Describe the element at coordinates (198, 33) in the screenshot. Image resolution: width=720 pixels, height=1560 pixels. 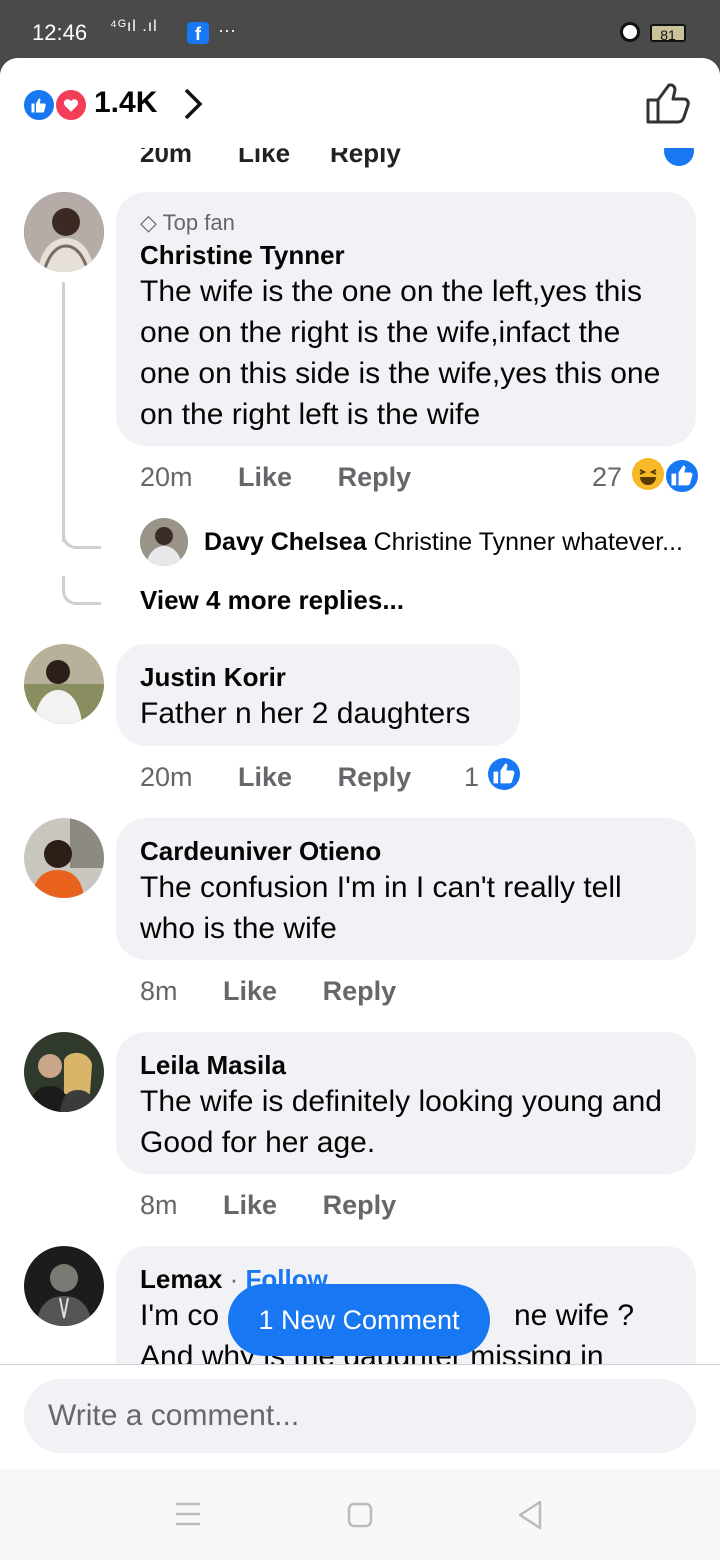
I see `facebook-notification-icon: f` at that location.